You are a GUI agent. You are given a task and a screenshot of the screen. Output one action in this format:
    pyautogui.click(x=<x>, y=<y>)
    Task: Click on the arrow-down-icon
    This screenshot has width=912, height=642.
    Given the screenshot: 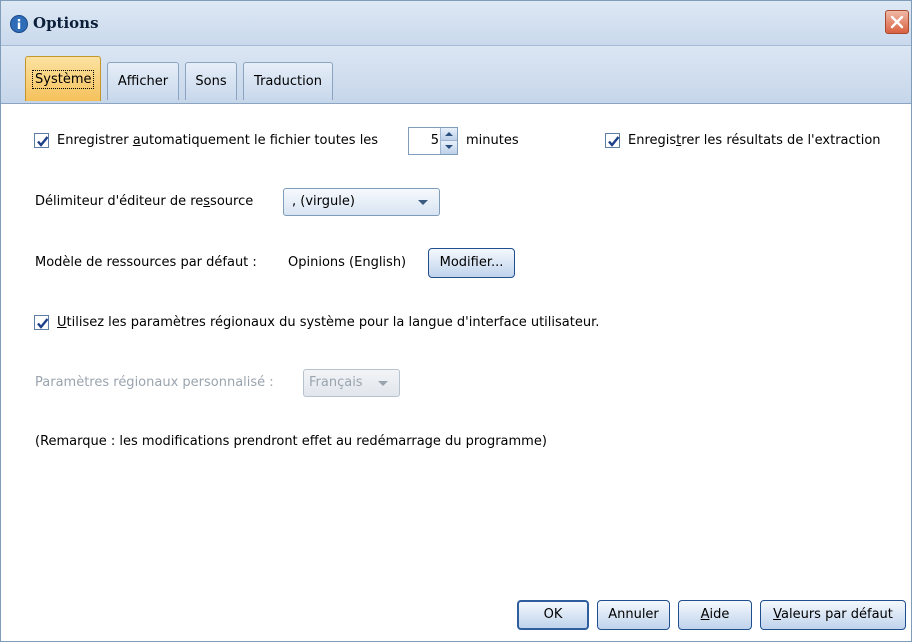 What is the action you would take?
    pyautogui.click(x=449, y=147)
    